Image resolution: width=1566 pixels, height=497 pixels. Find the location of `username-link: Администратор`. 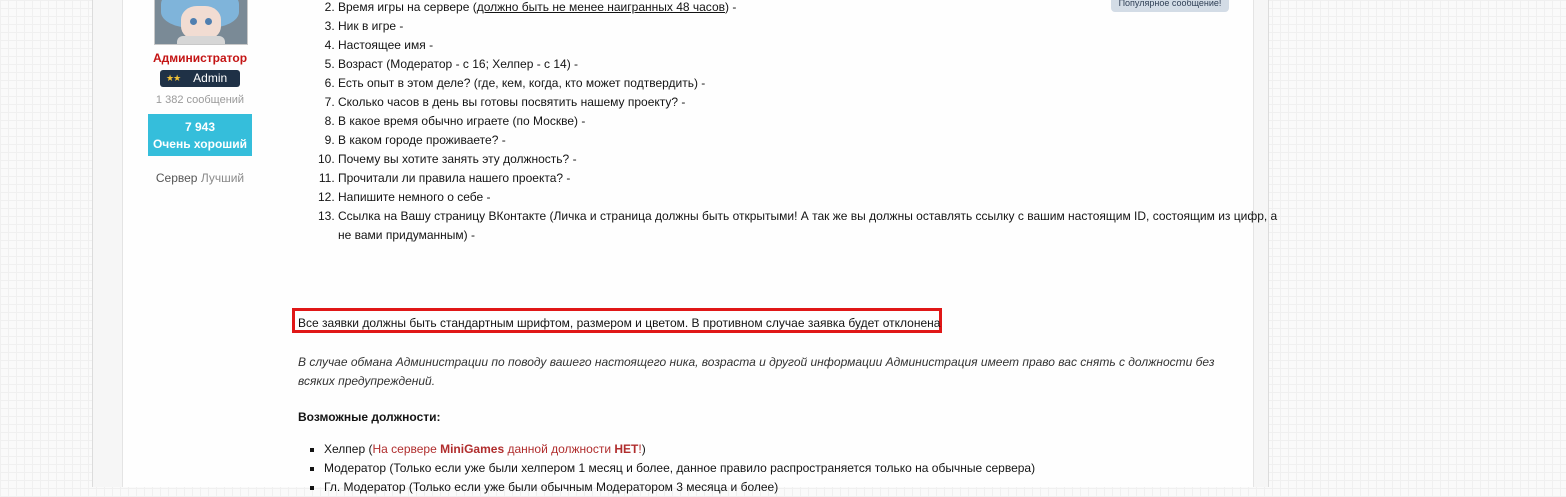

username-link: Администратор is located at coordinates (200, 58).